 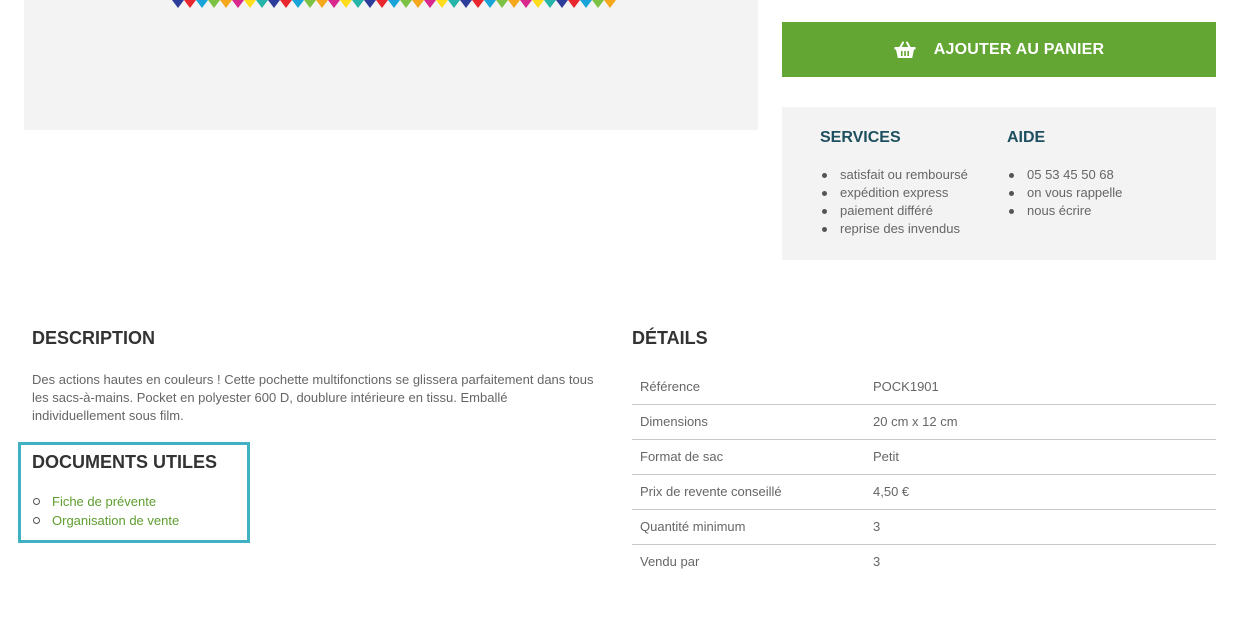 I want to click on services-item: paiement différé, so click(x=894, y=211).